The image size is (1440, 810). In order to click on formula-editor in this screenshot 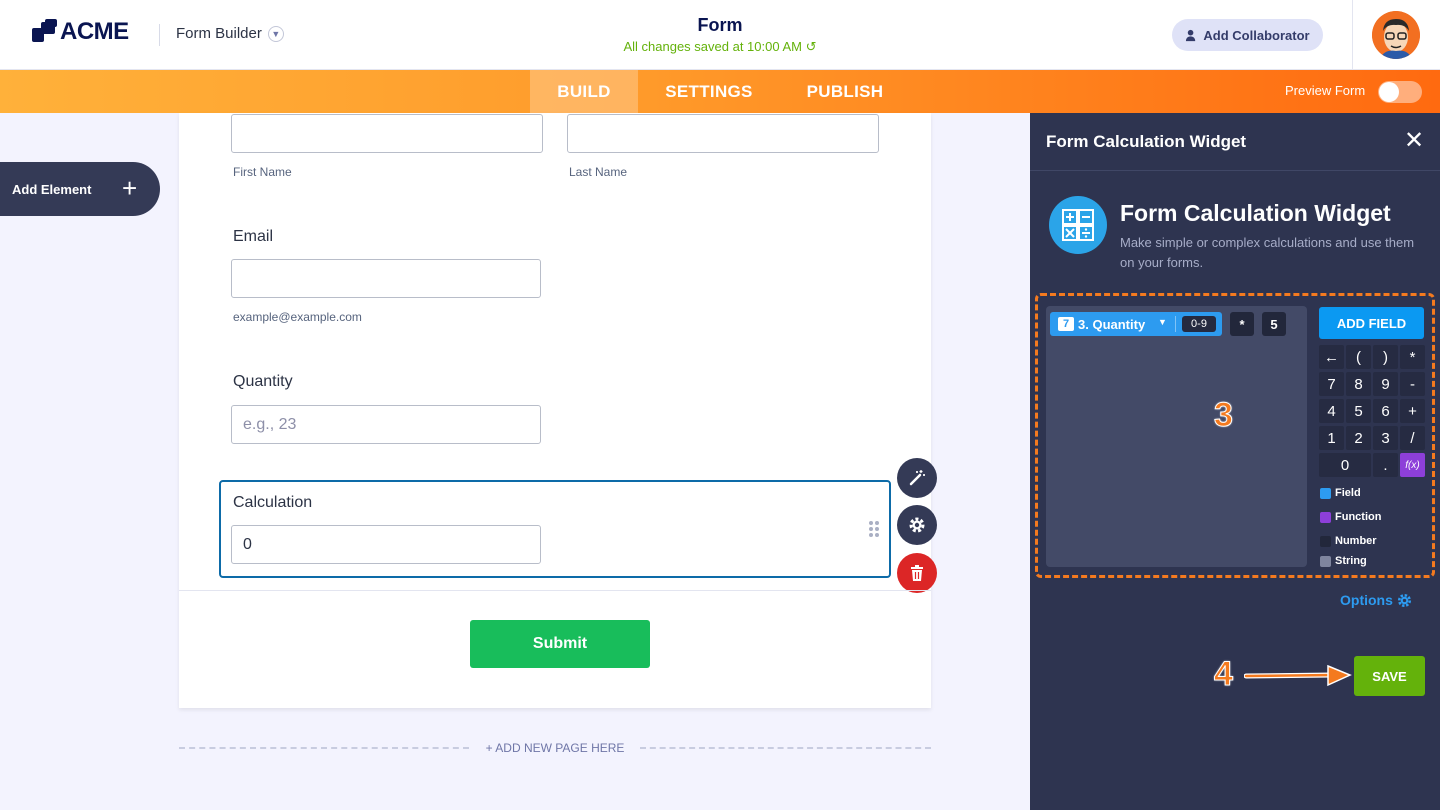, I will do `click(1176, 436)`.